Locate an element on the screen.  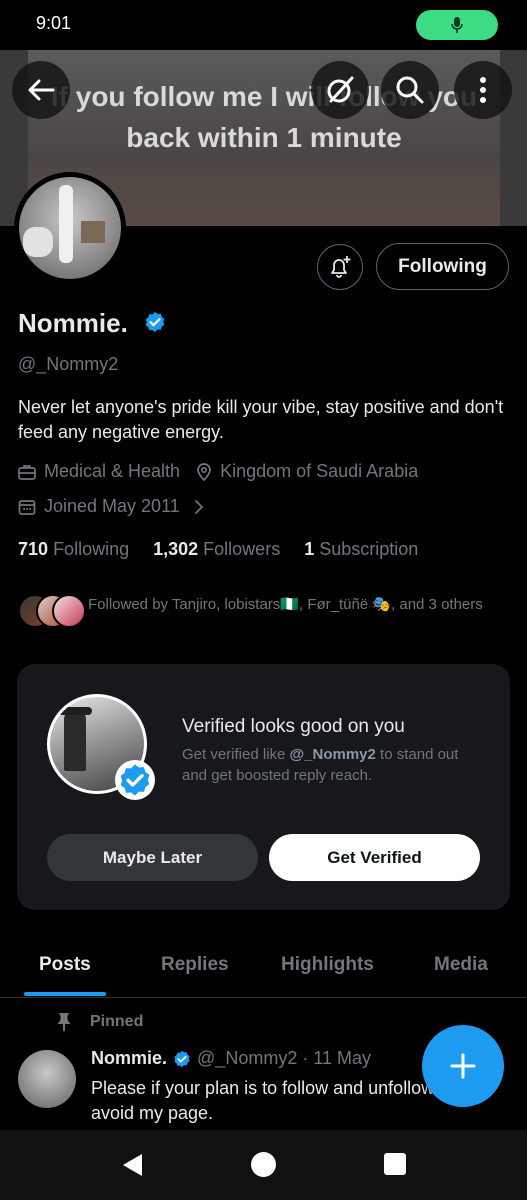
joined-row: Joined May 2011 is located at coordinates (115, 506).